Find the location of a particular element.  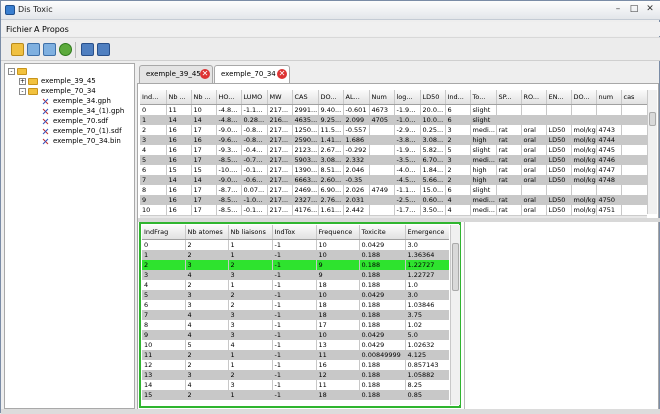

table-row: 12 2 1 -1 16 0.188 0.857143 is located at coordinates (295, 365).